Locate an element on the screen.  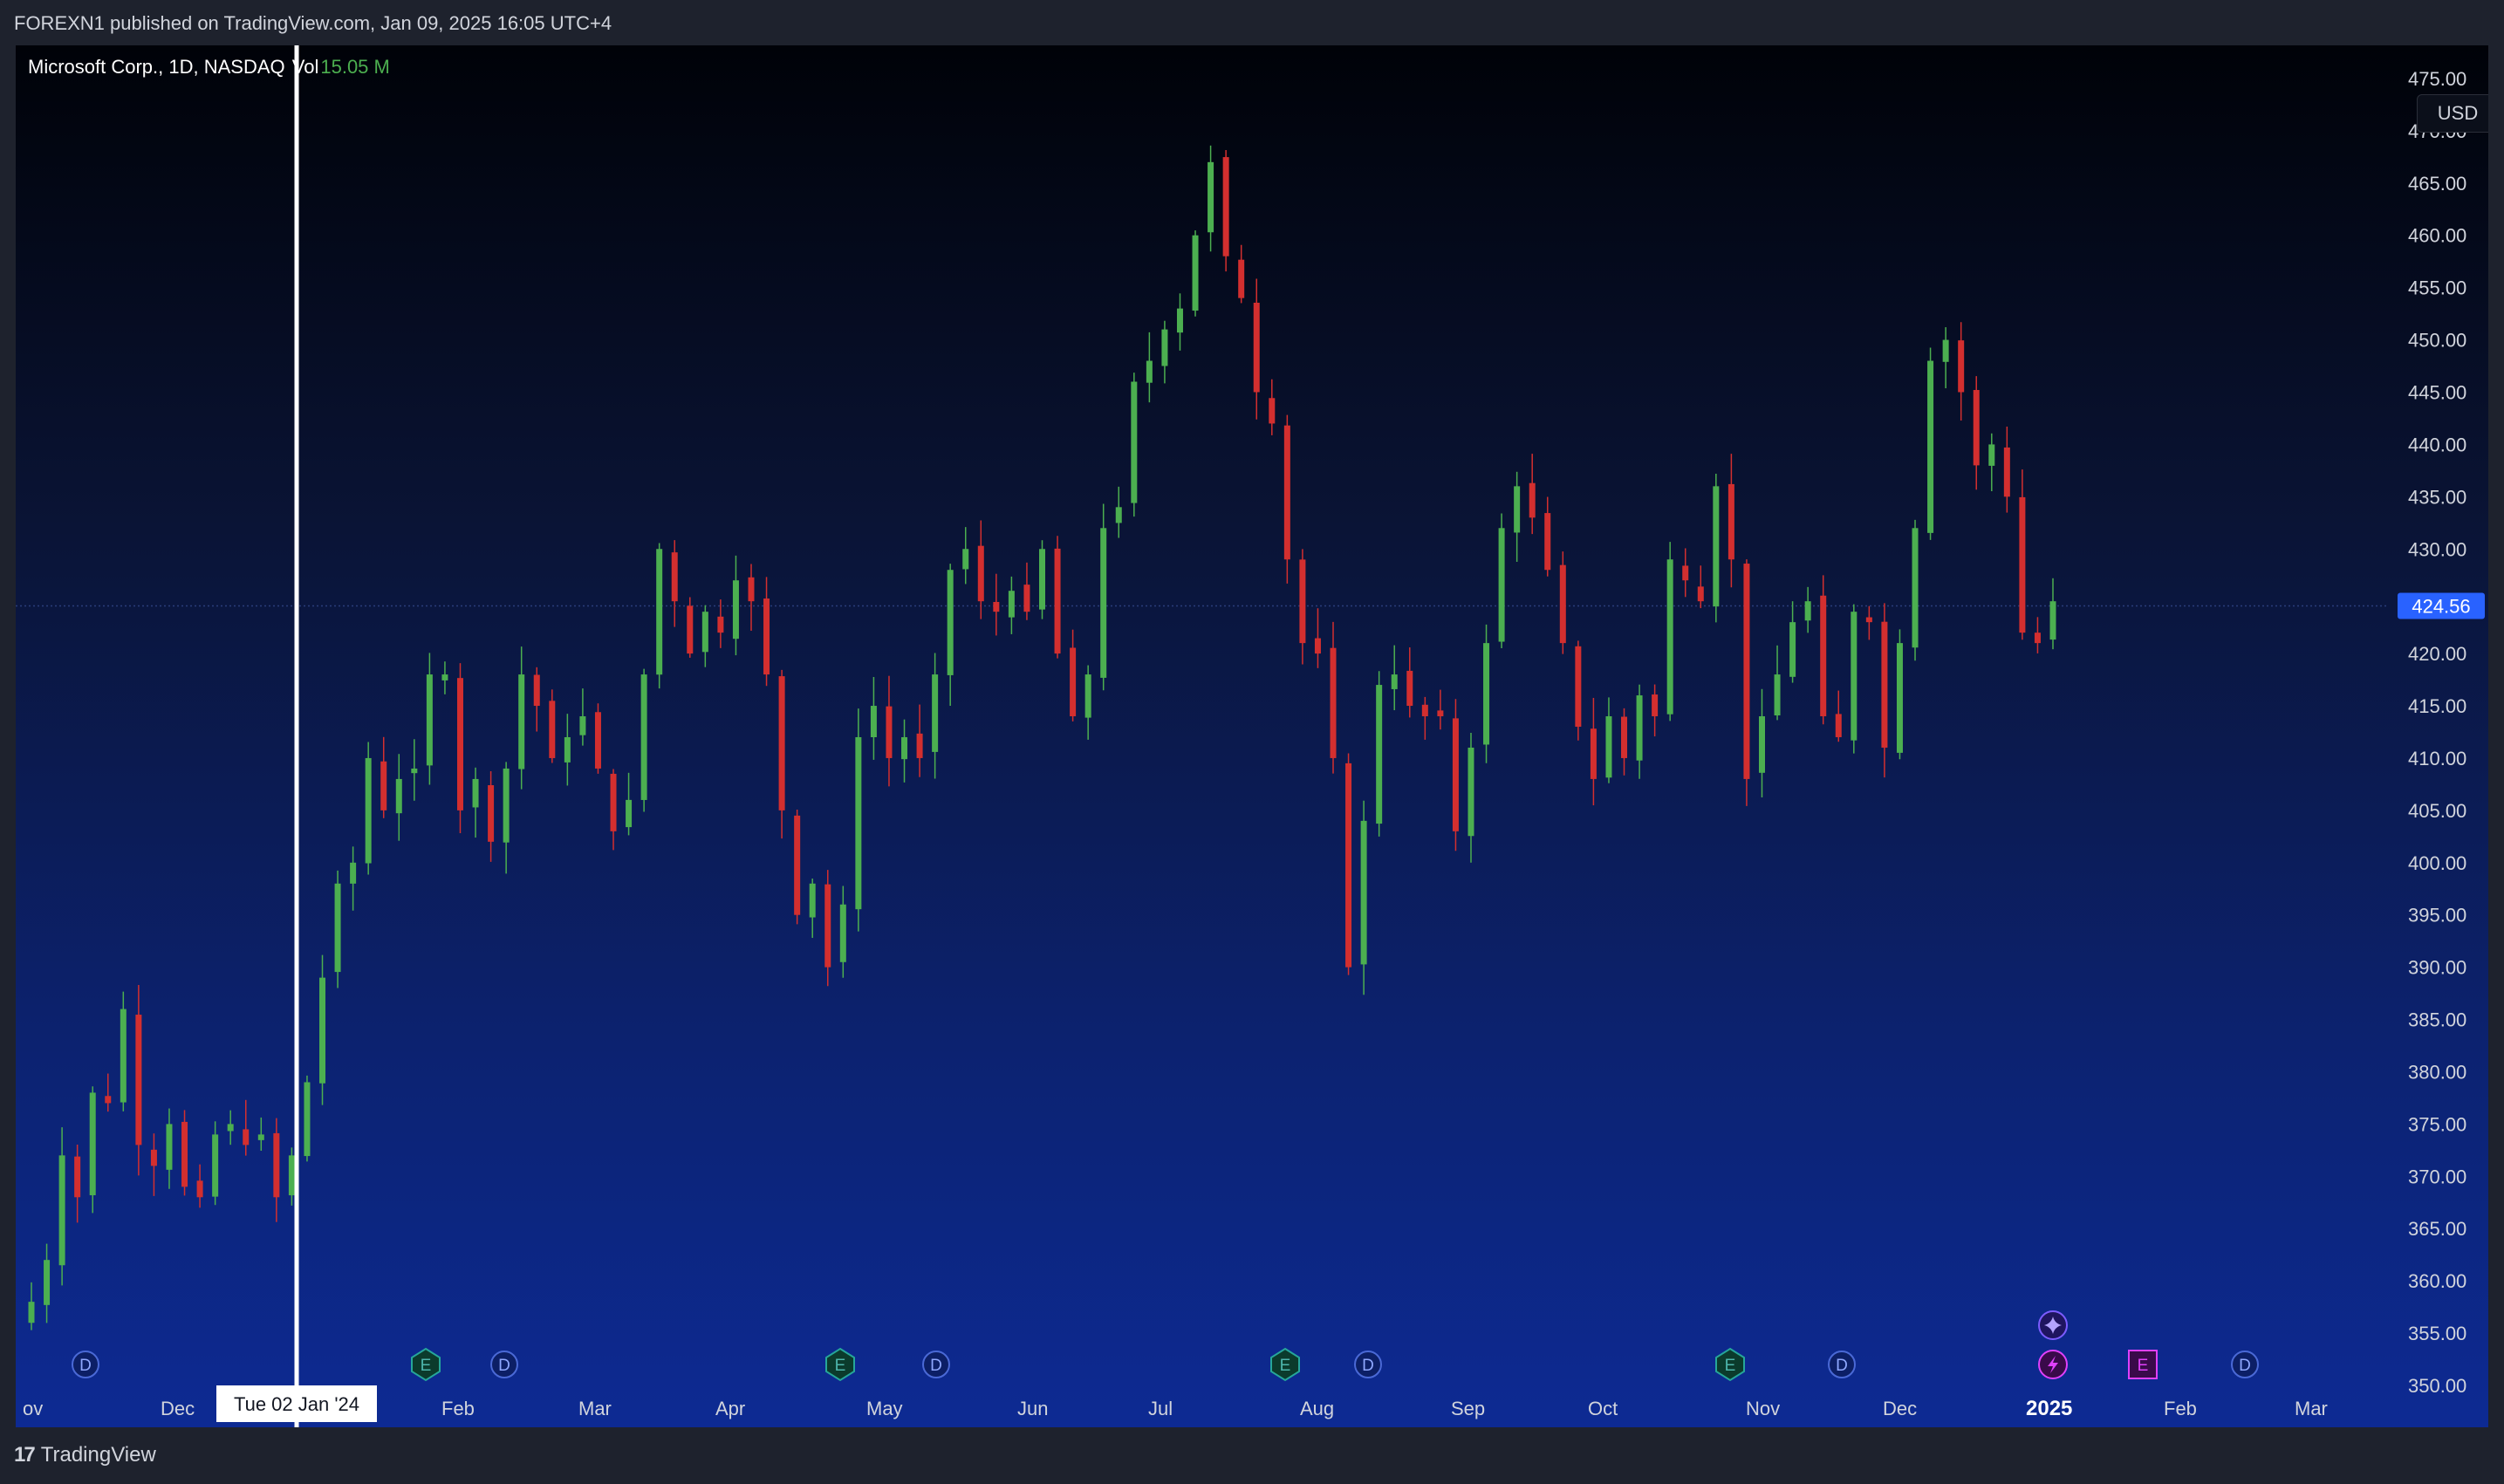
y-tick-label: 390.00 is located at coordinates (2437, 968).